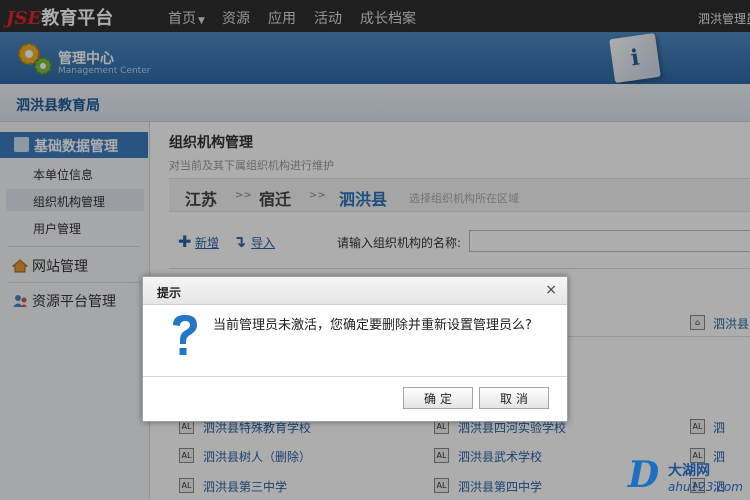 The width and height of the screenshot is (750, 500). What do you see at coordinates (372, 325) in the screenshot?
I see `dialog-message: 当前管理员未激活，您确定要删除并重新设置管理员么?` at bounding box center [372, 325].